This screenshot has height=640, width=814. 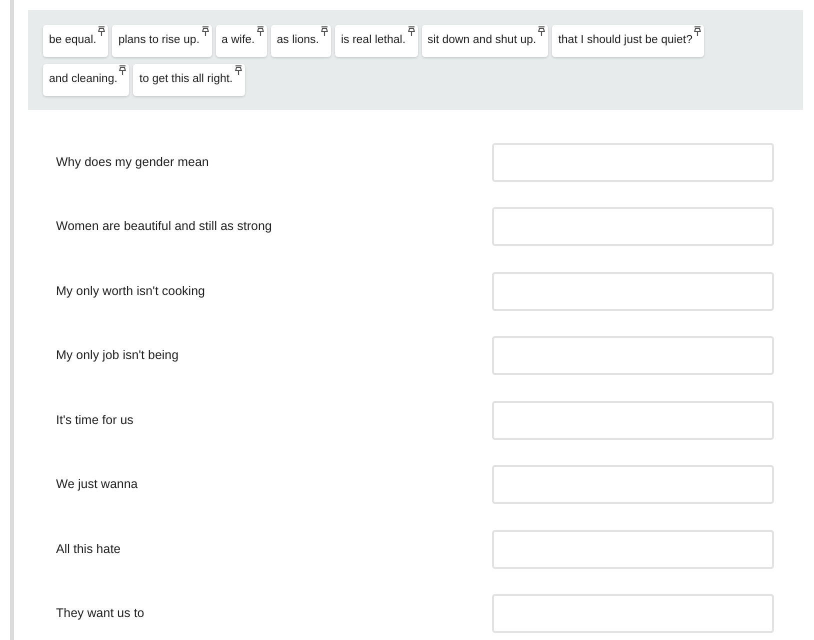 I want to click on word-chip: as lions., so click(x=300, y=41).